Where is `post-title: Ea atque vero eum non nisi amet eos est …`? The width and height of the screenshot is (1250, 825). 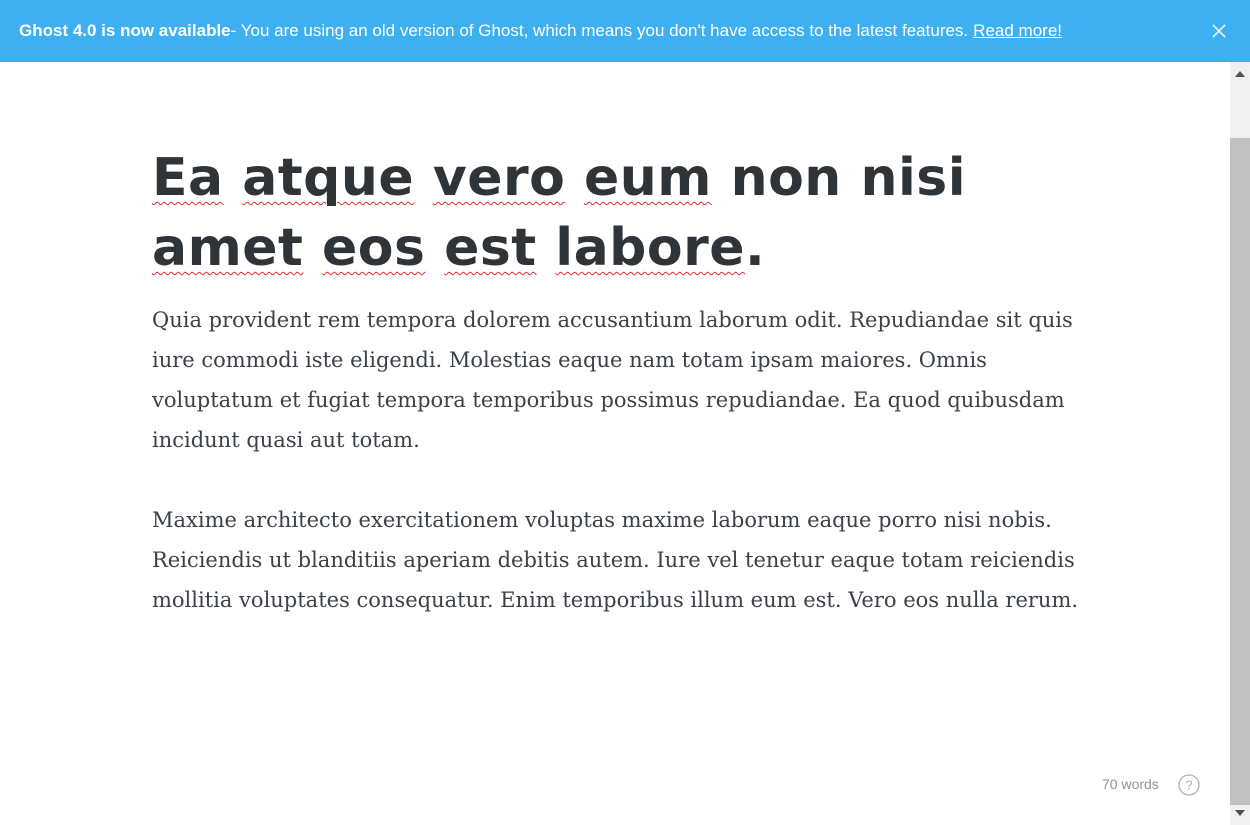
post-title: Ea atque vero eum non nisi amet eos est … is located at coordinates (622, 213).